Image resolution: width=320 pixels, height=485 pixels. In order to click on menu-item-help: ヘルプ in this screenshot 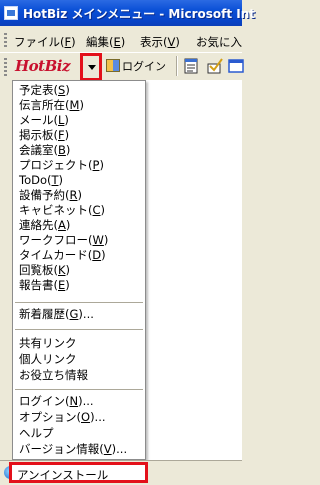, I will do `click(36, 433)`.